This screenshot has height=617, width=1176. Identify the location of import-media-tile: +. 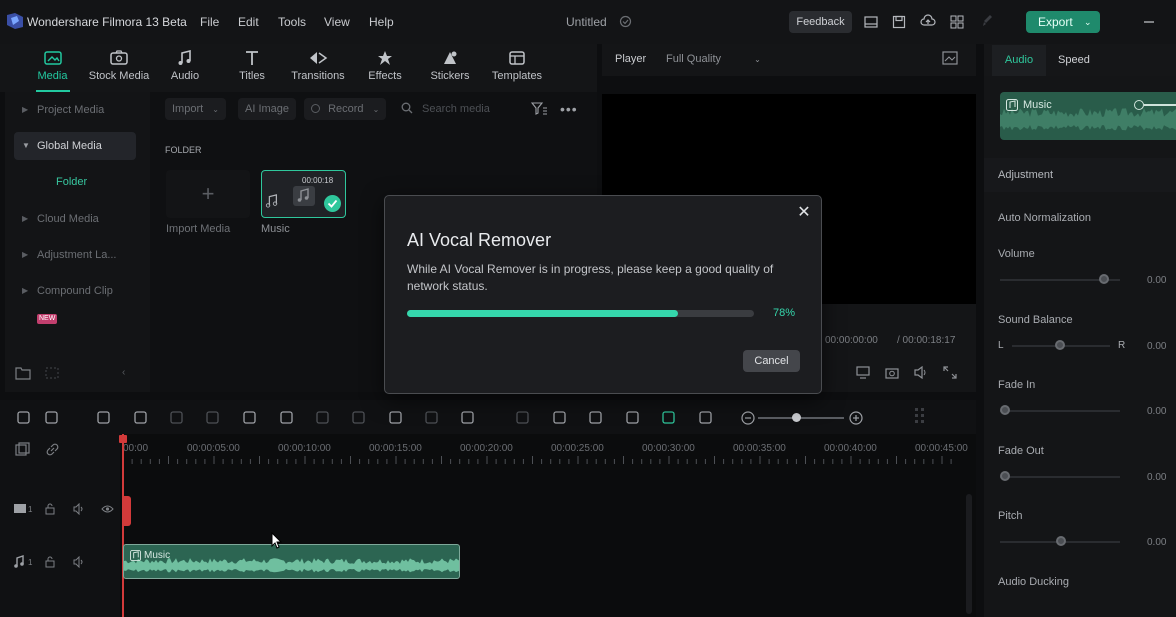
(208, 194).